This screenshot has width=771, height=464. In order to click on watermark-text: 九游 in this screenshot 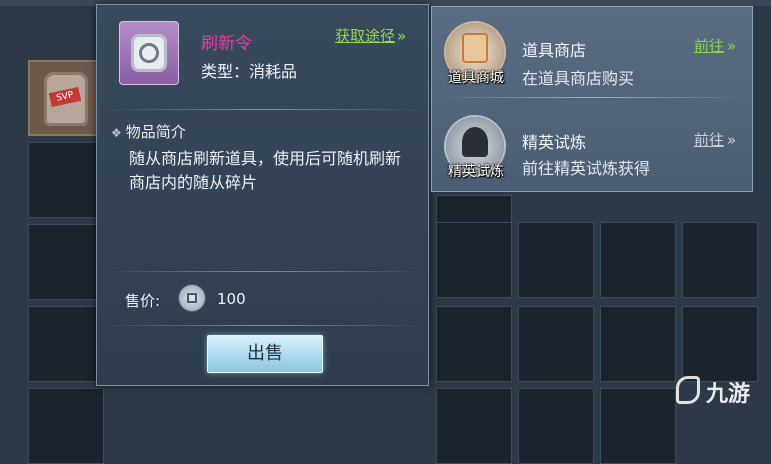, I will do `click(728, 394)`.